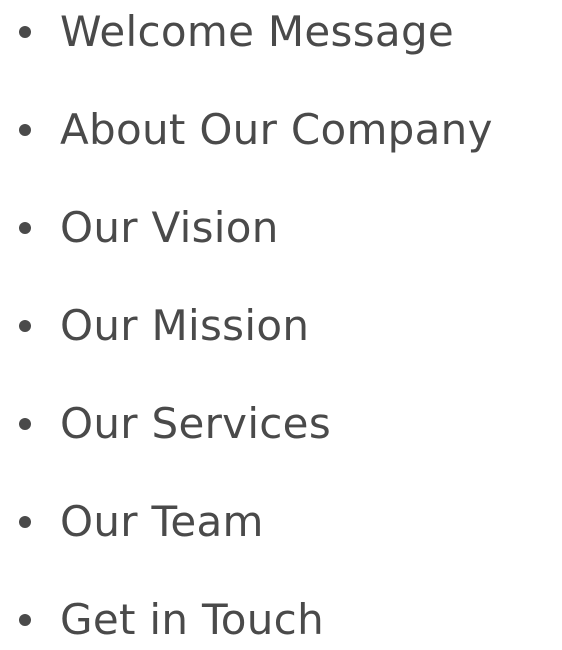  I want to click on nav-link-our-vision: Our Vision, so click(169, 228).